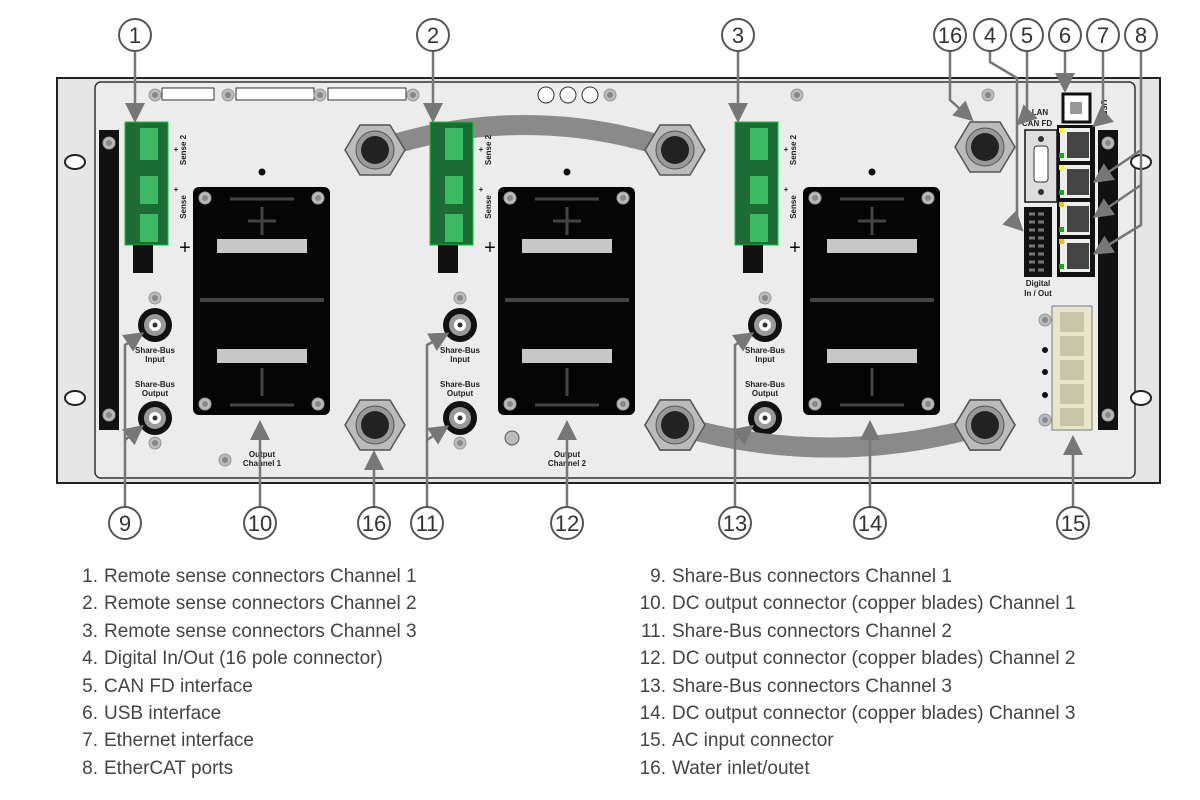  Describe the element at coordinates (260, 523) in the screenshot. I see `callout-10: 10` at that location.